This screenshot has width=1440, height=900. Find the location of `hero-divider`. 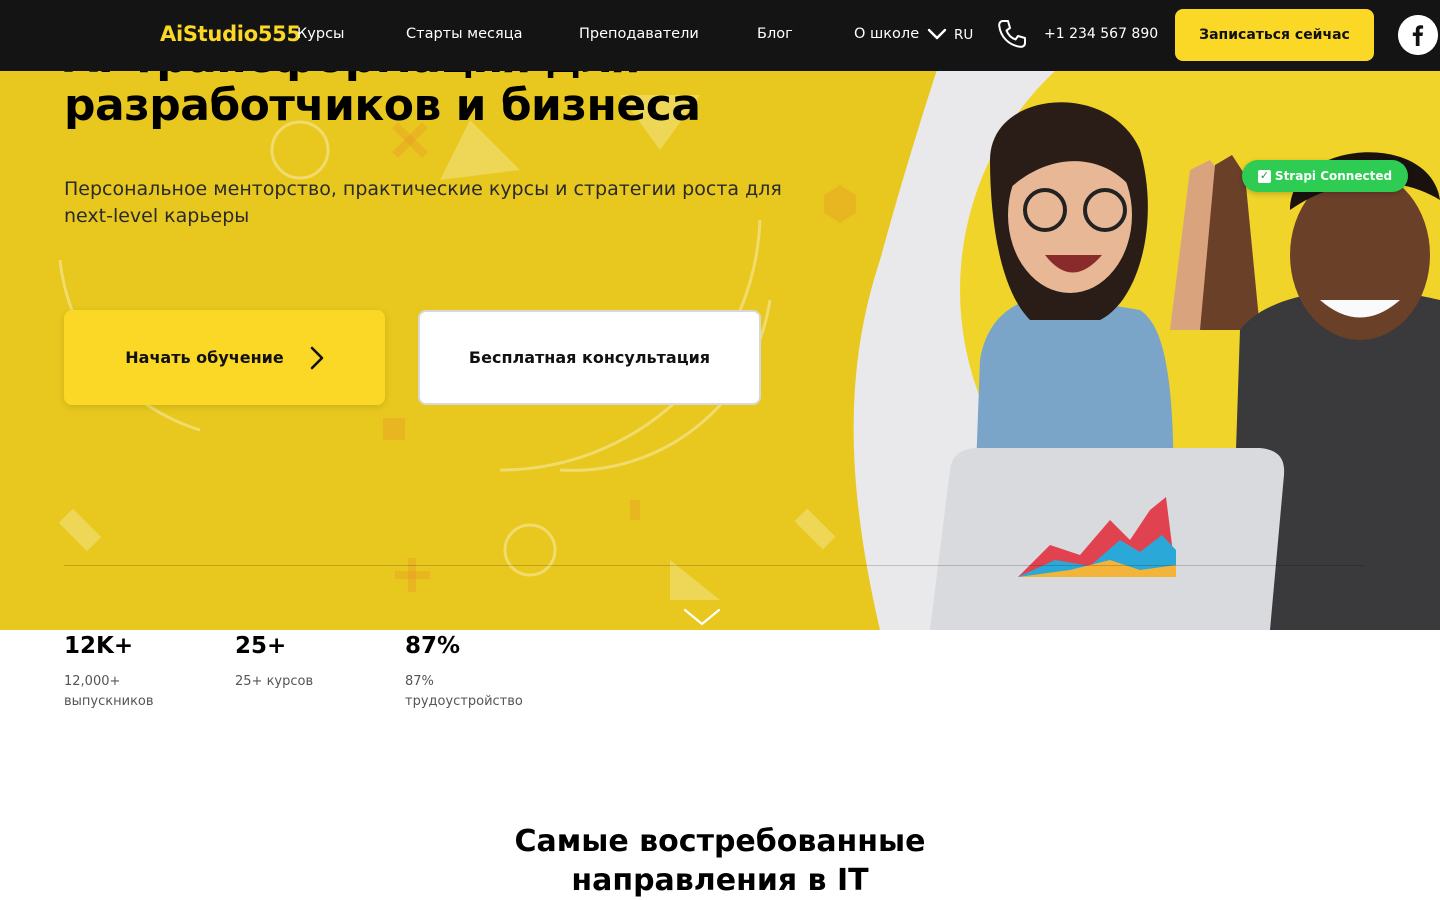

hero-divider is located at coordinates (714, 565).